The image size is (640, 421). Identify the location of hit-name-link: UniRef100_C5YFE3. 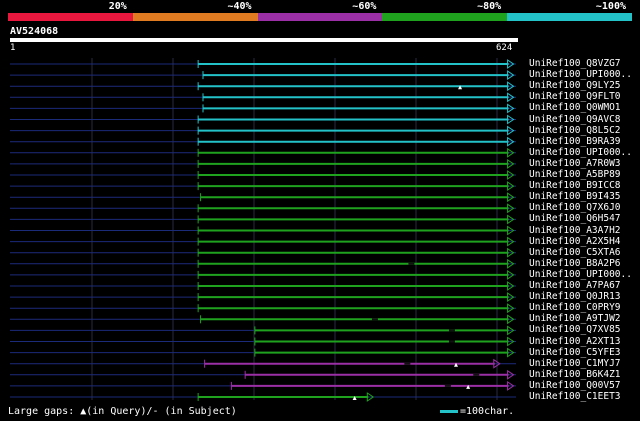
(575, 352).